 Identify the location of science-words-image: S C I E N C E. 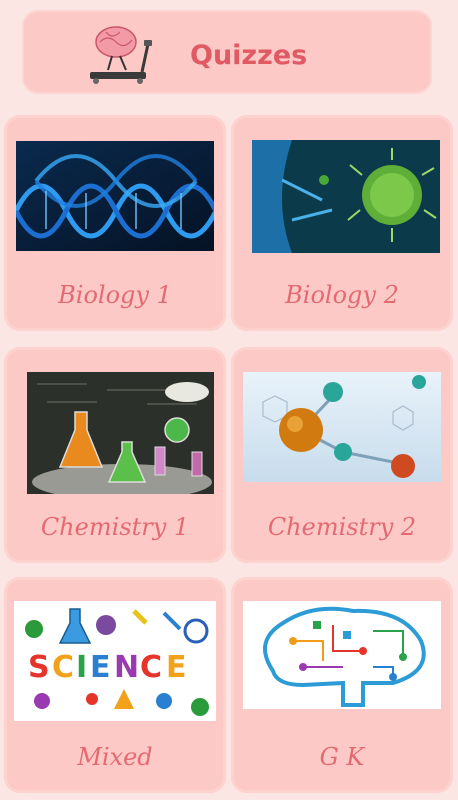
(115, 661).